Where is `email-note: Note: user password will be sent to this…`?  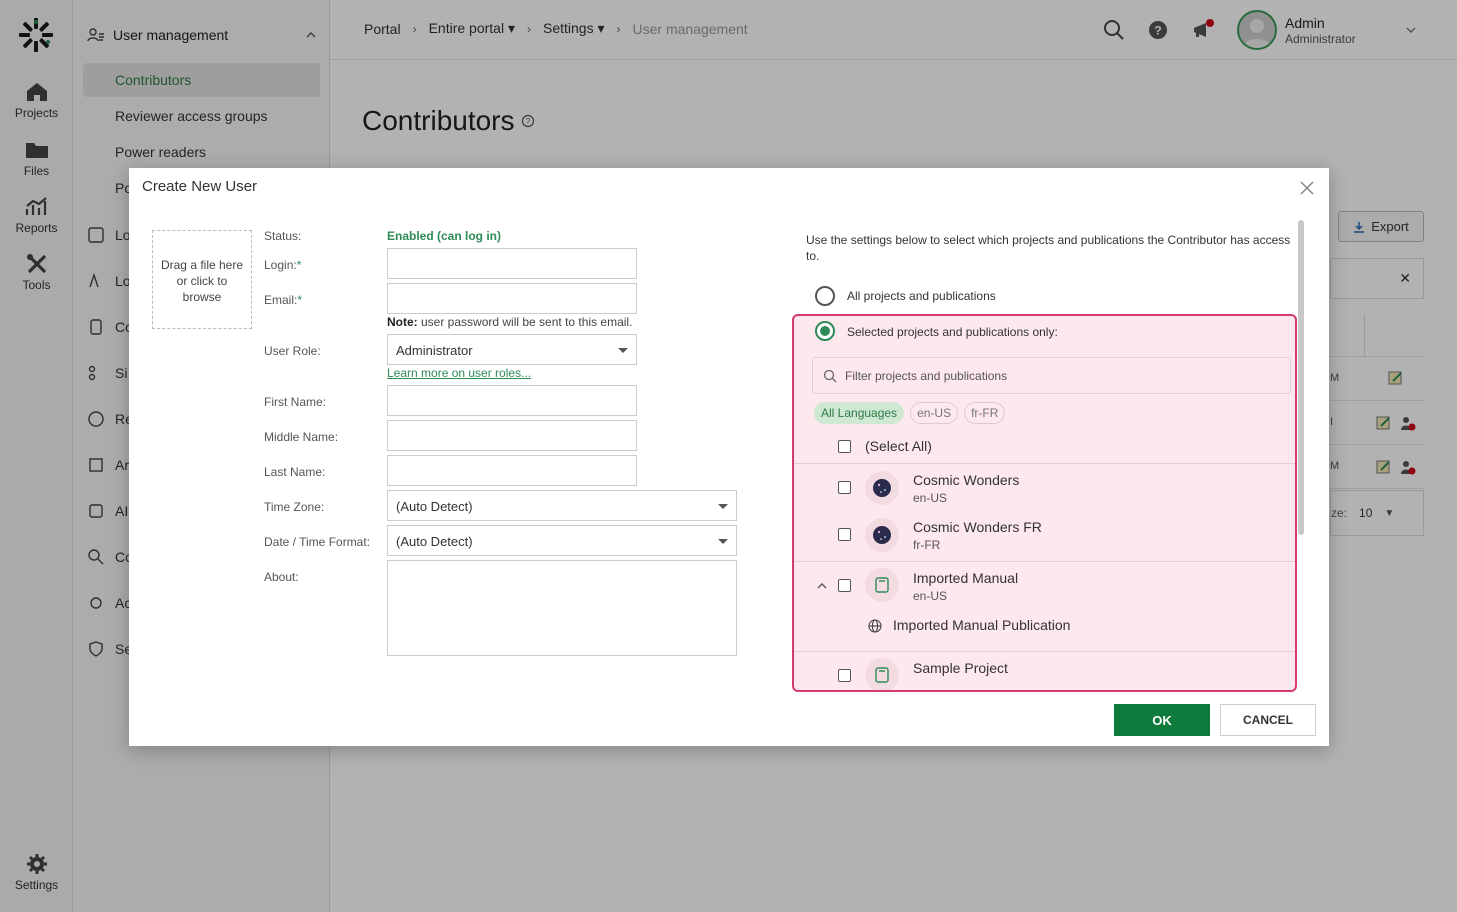
email-note: Note: user password will be sent to this… is located at coordinates (509, 322).